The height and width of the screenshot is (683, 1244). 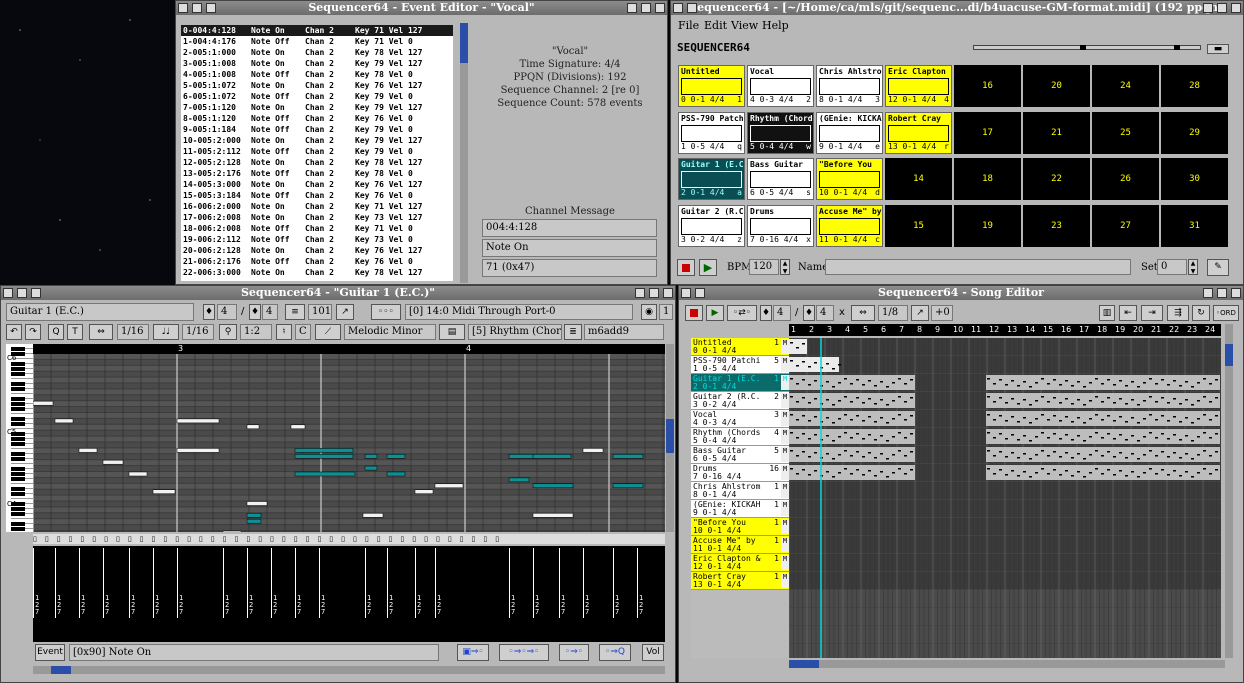 What do you see at coordinates (649, 312) in the screenshot?
I see `channel-button: ◉` at bounding box center [649, 312].